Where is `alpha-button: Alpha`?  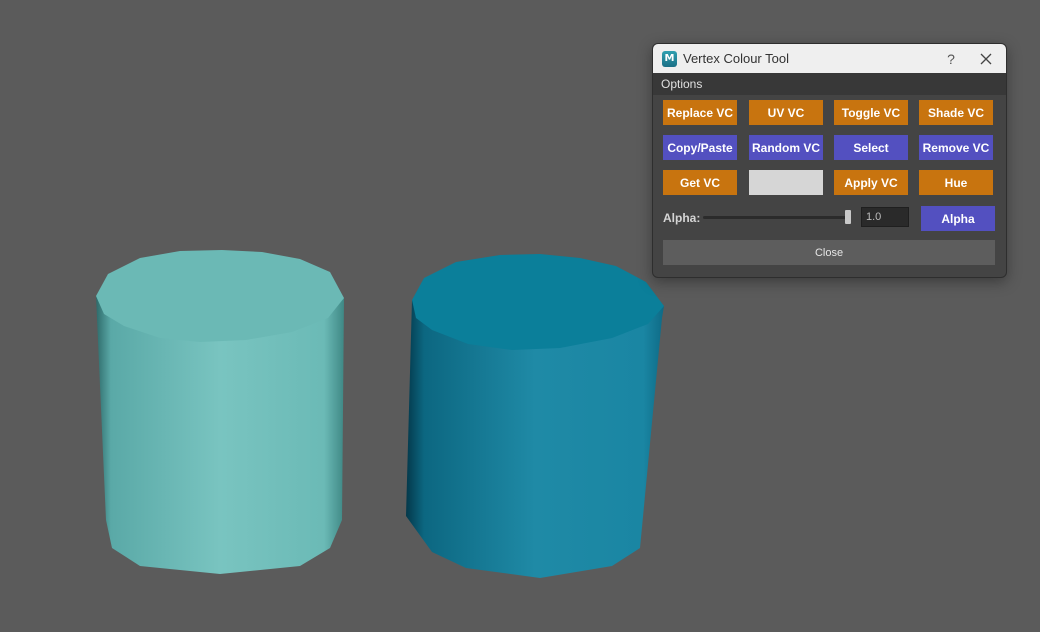 alpha-button: Alpha is located at coordinates (958, 218).